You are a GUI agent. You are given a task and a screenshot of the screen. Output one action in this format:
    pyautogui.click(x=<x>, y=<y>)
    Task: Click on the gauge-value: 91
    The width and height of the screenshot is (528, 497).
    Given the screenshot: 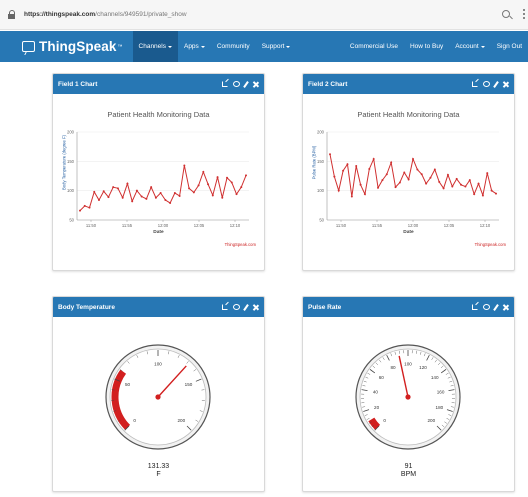 What is the action you would take?
    pyautogui.click(x=408, y=466)
    